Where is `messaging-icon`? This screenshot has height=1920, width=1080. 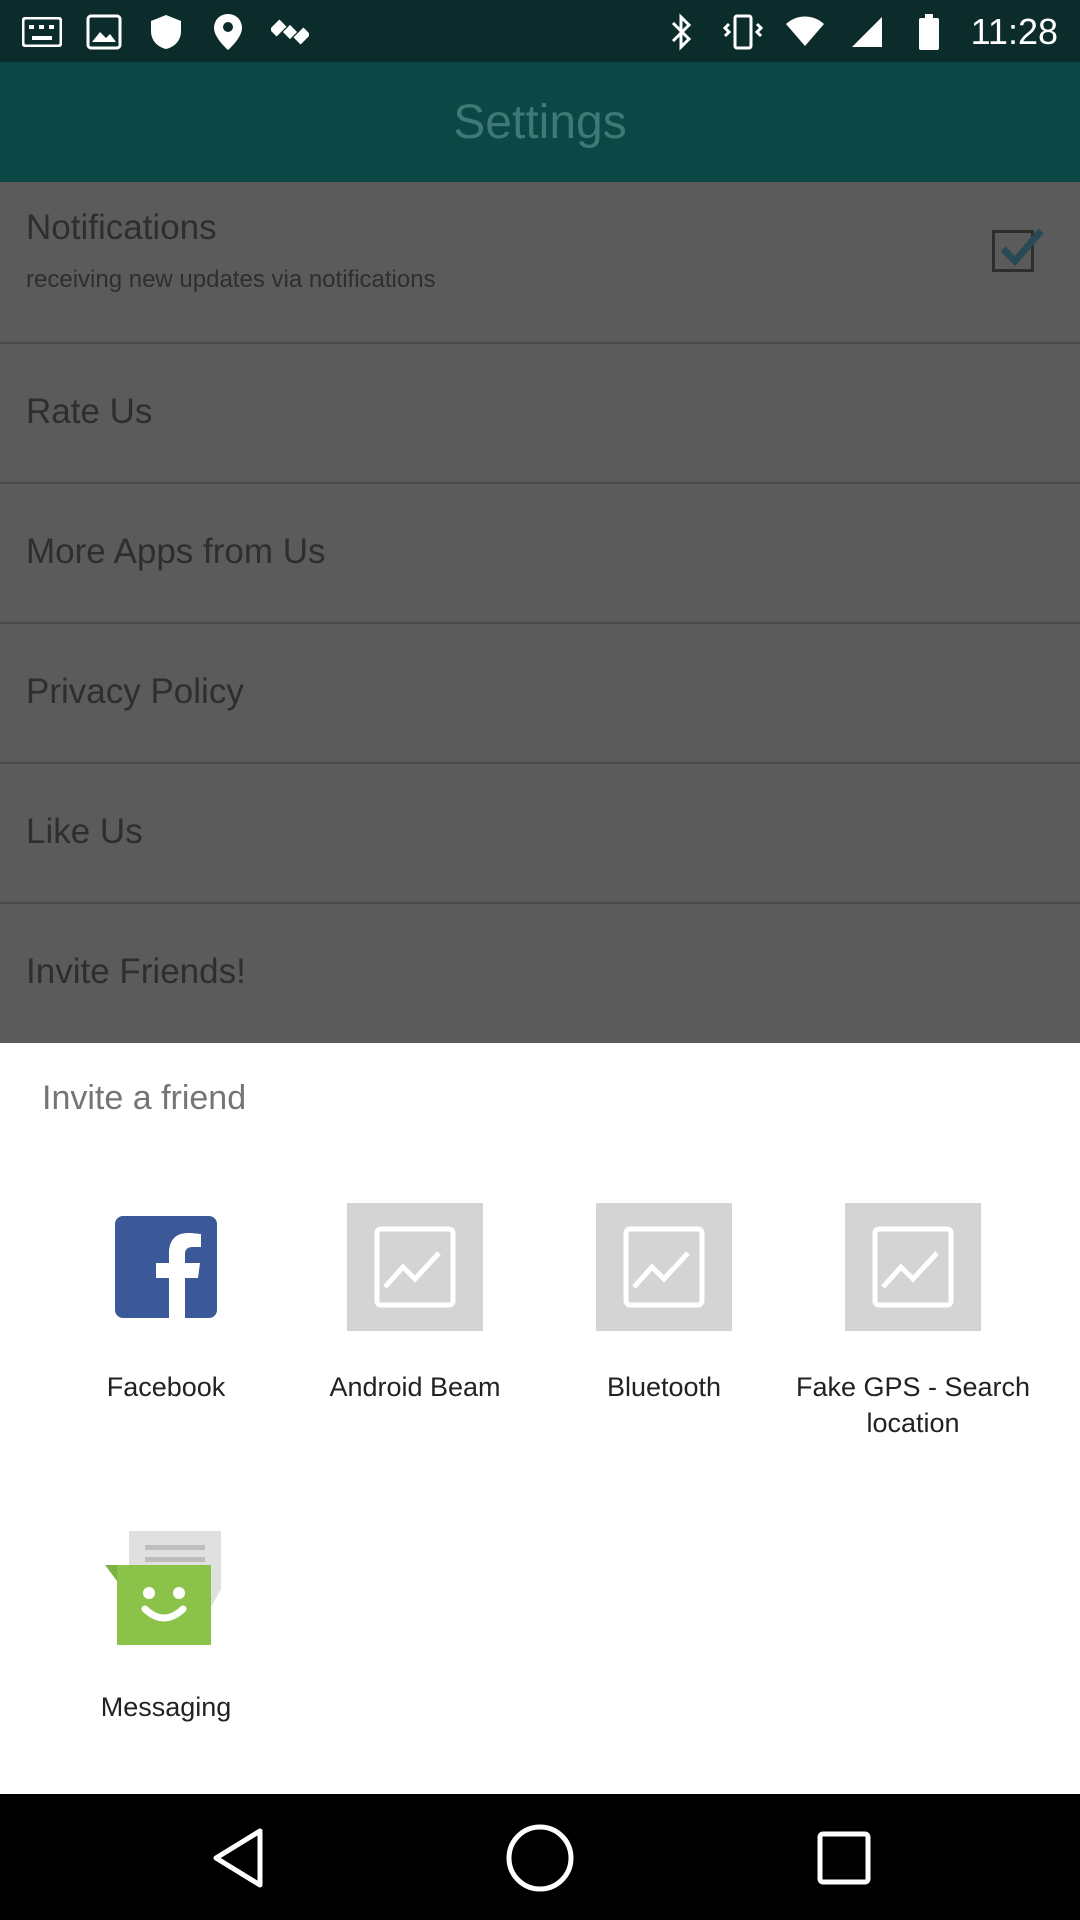
messaging-icon is located at coordinates (166, 1587).